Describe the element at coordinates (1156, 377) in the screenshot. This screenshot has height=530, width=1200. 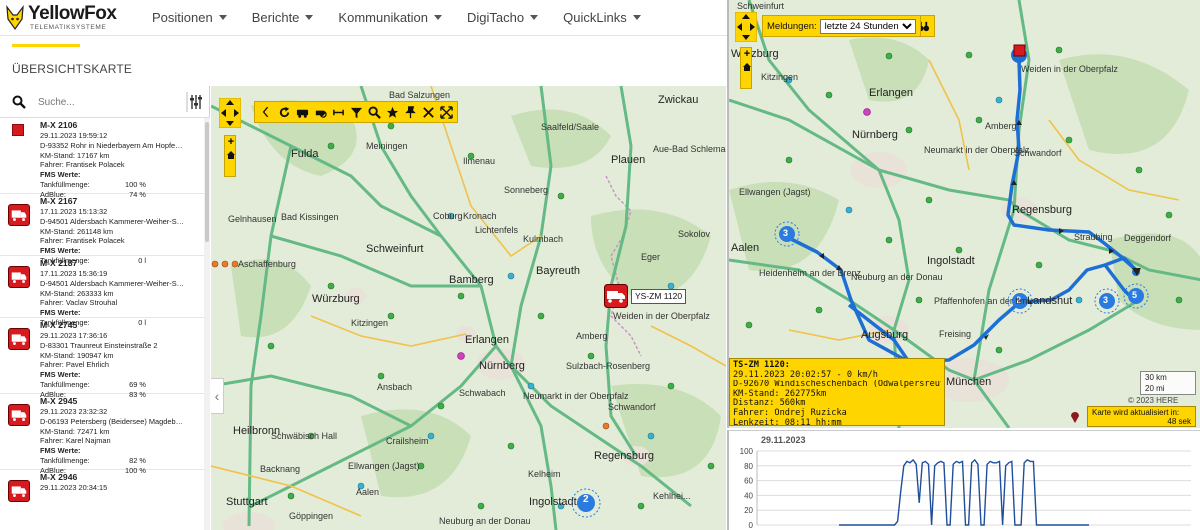
I see `scale-km: 30 km` at that location.